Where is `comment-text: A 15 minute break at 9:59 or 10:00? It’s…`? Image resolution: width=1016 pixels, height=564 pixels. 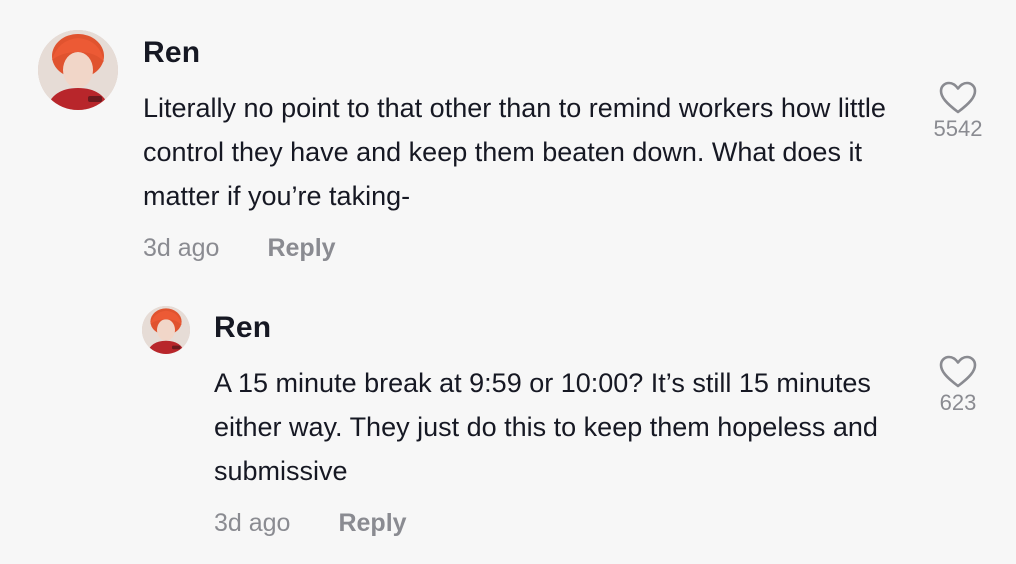
comment-text: A 15 minute break at 9:59 or 10:00? It’s… is located at coordinates (546, 427).